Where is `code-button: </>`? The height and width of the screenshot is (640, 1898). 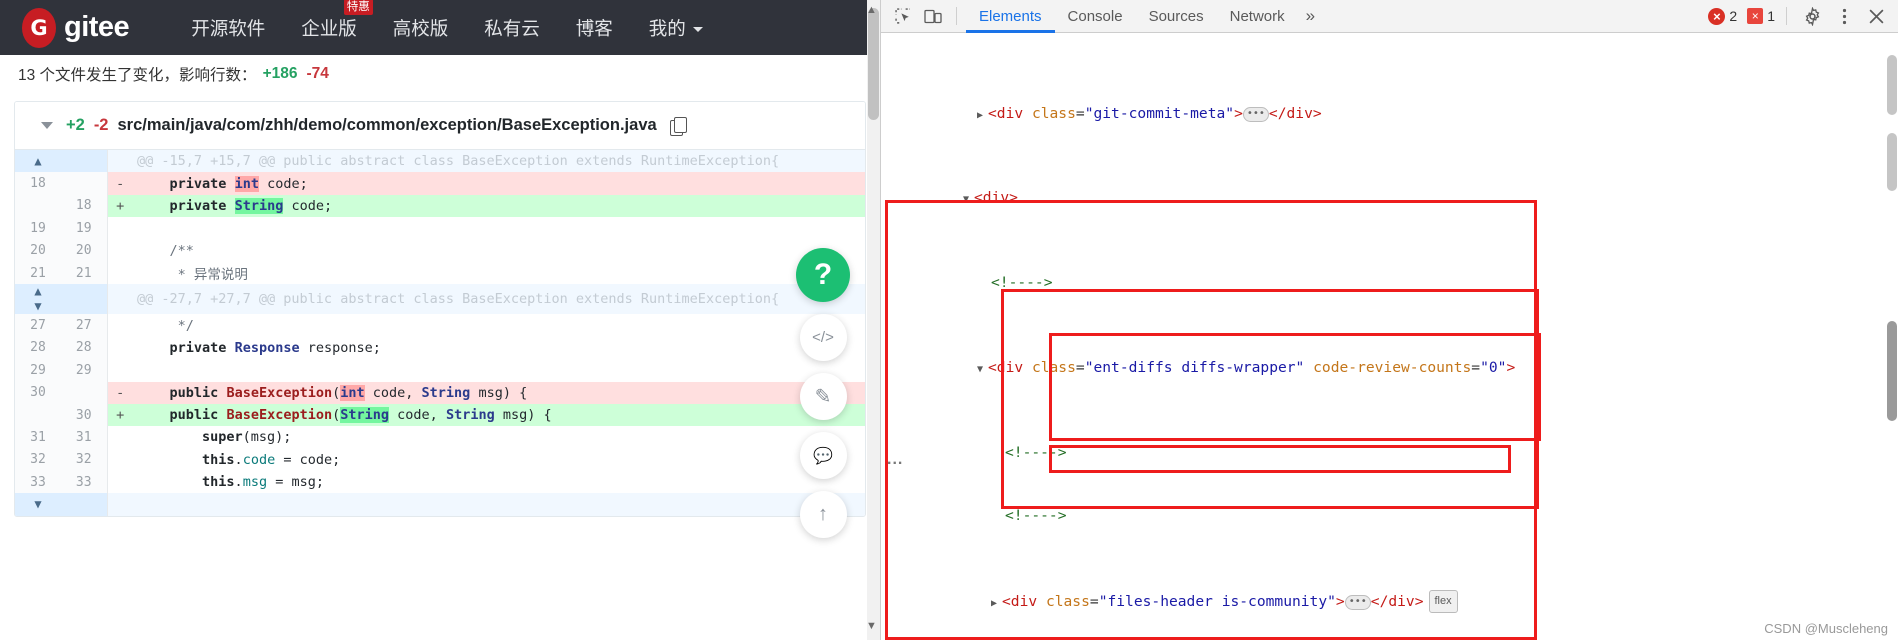
code-button: </> is located at coordinates (823, 337).